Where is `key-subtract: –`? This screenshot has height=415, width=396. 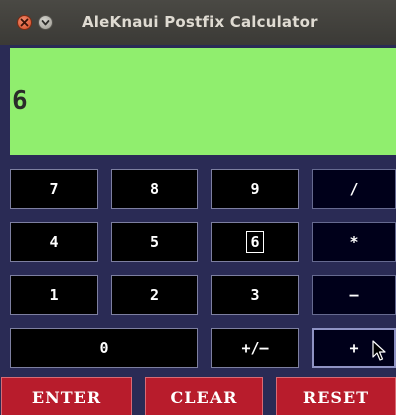
key-subtract: – is located at coordinates (354, 295).